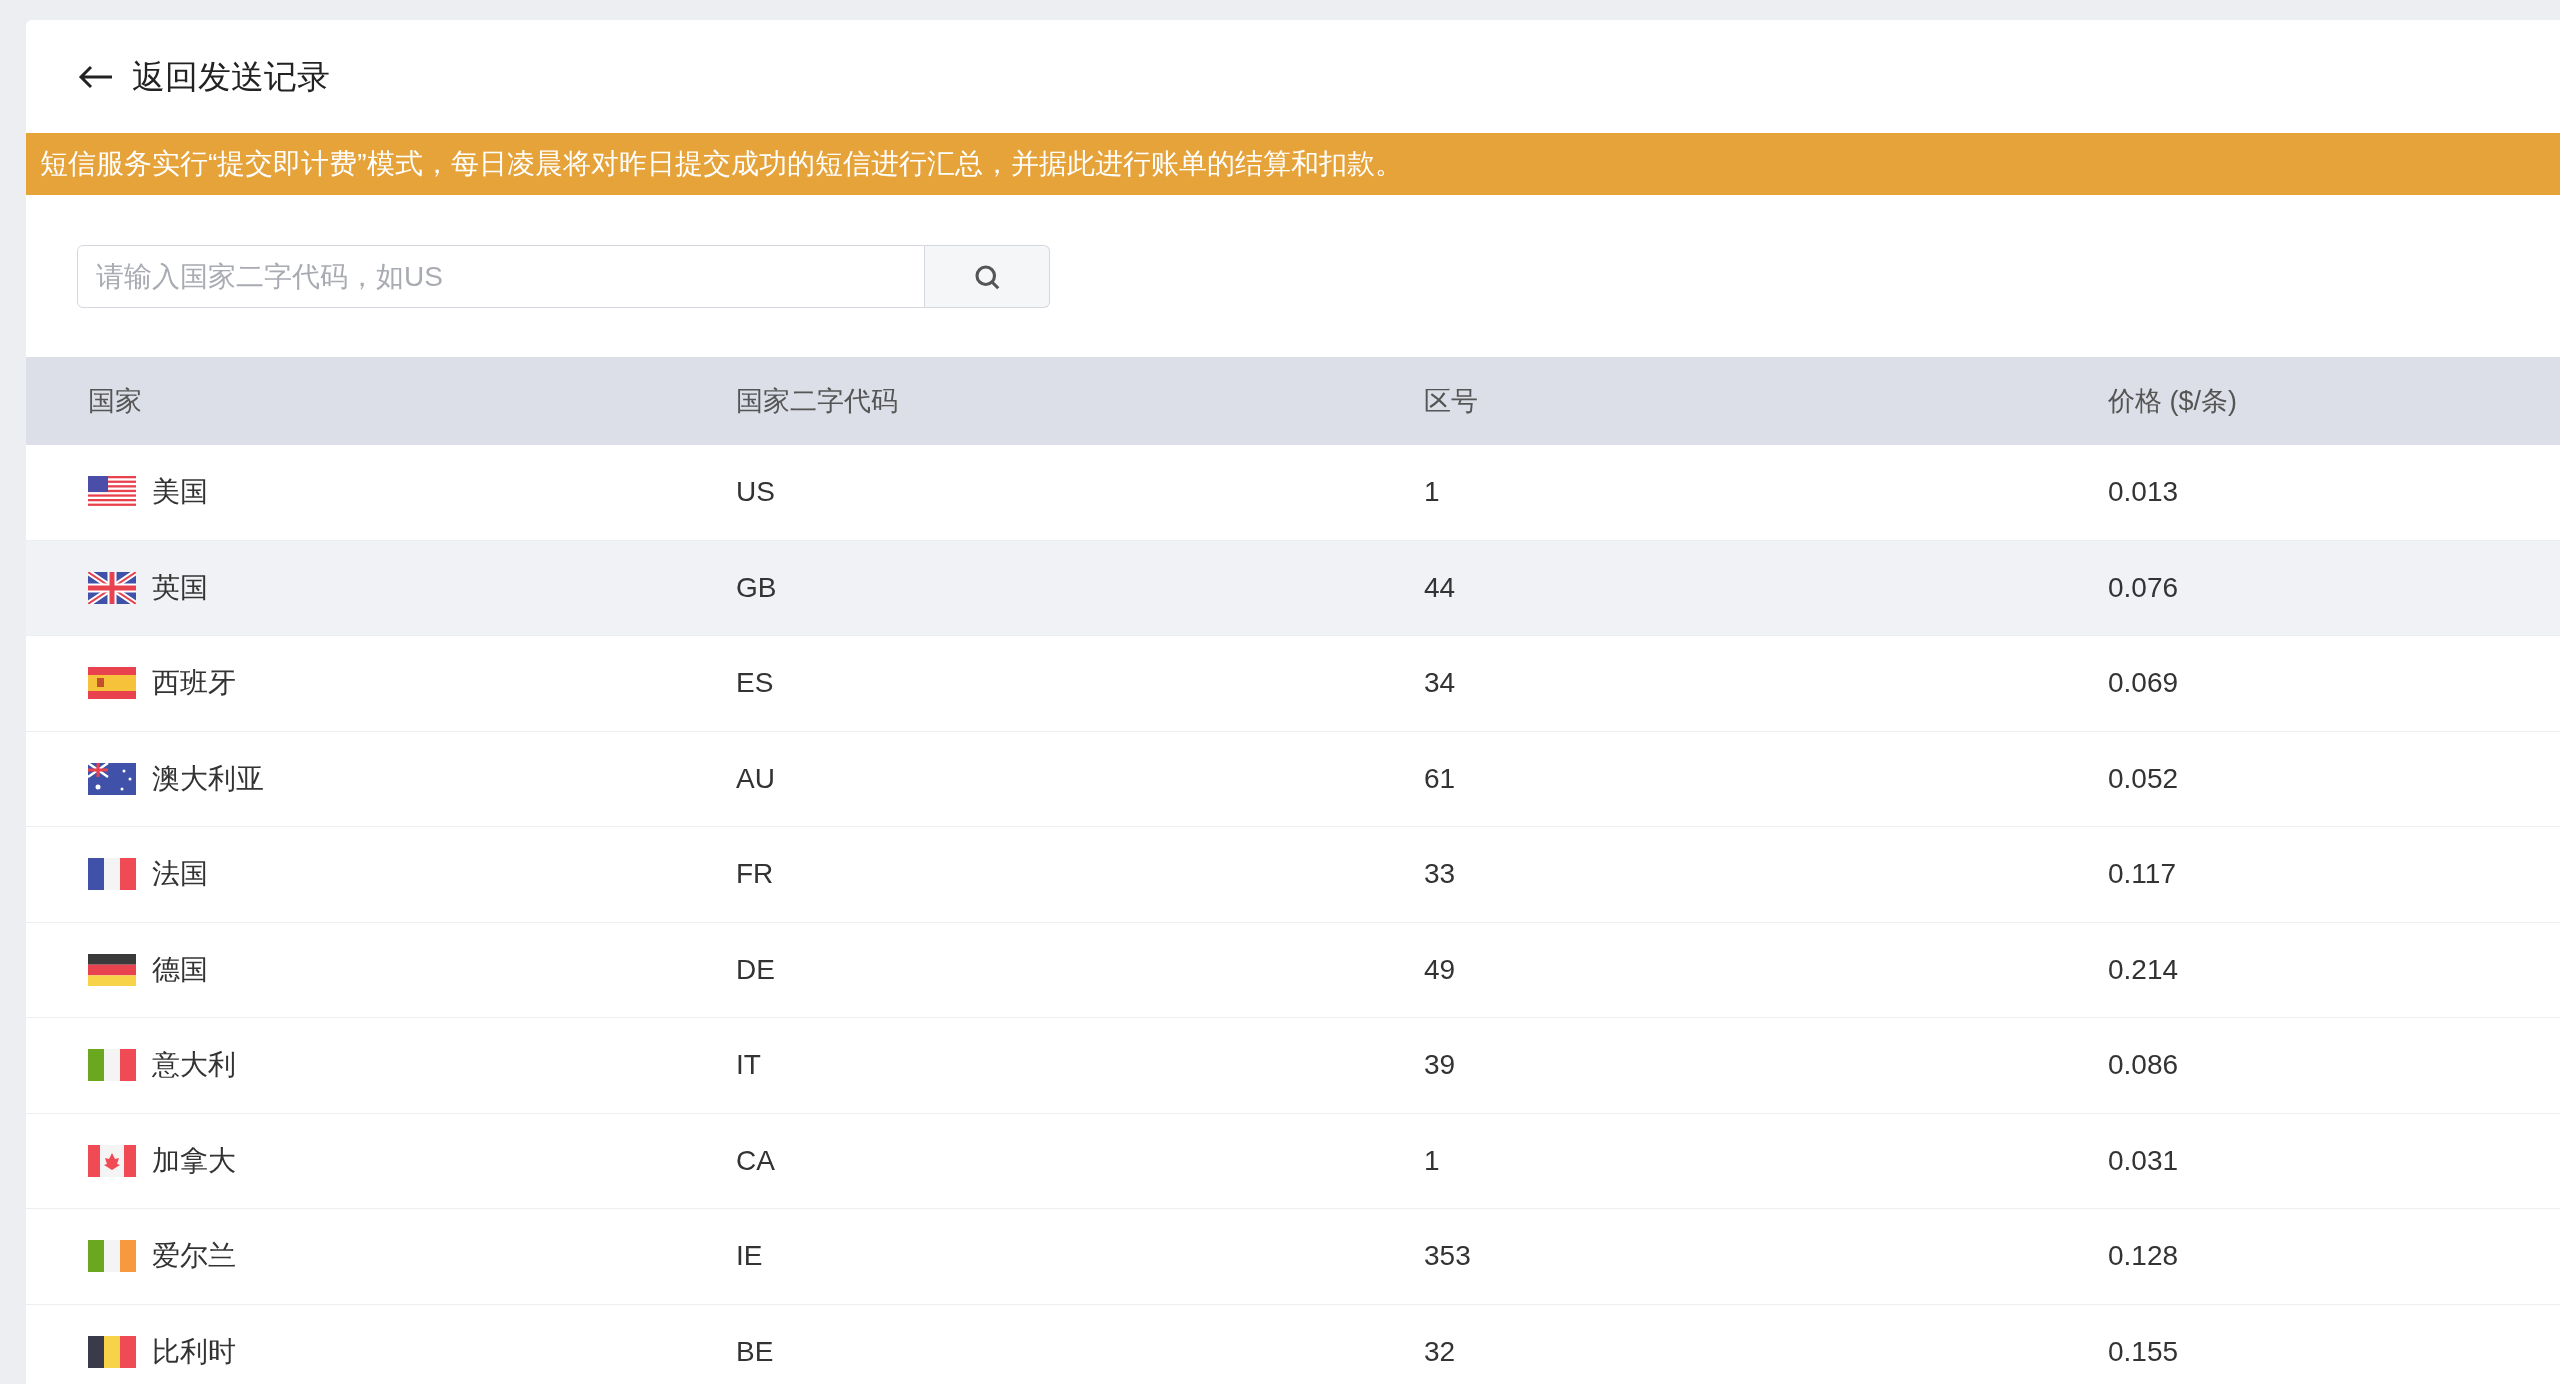  What do you see at coordinates (194, 1351) in the screenshot?
I see `country-name: 比利时` at bounding box center [194, 1351].